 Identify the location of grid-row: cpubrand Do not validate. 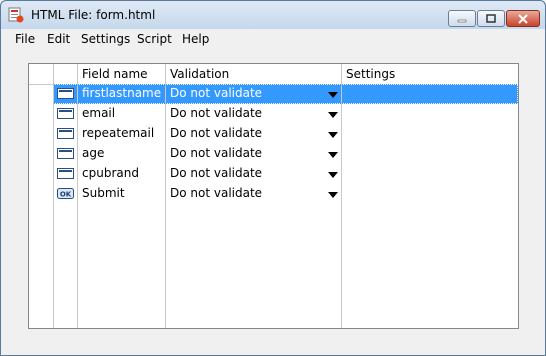
(273, 174).